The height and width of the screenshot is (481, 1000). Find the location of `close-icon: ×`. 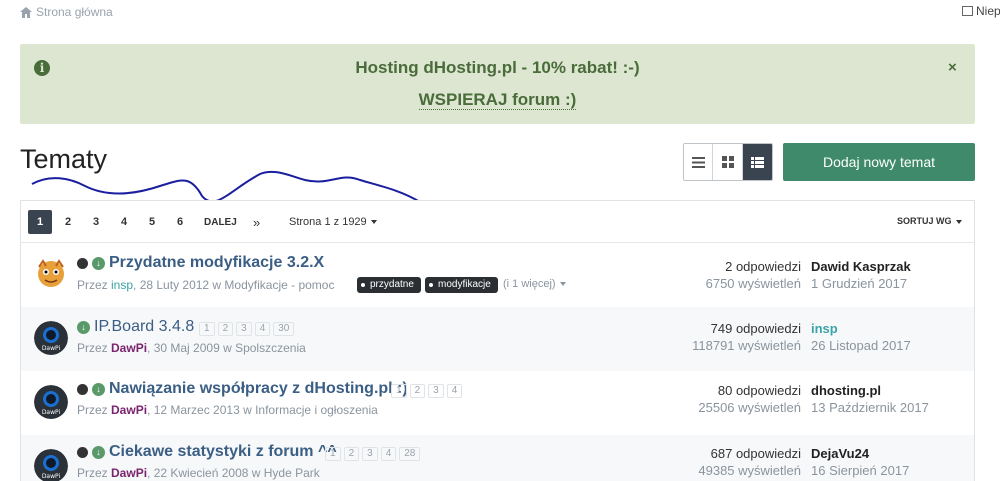

close-icon: × is located at coordinates (952, 67).